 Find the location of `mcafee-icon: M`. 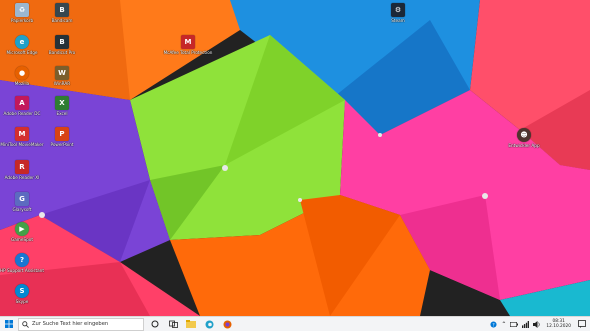

mcafee-icon: M is located at coordinates (188, 42).